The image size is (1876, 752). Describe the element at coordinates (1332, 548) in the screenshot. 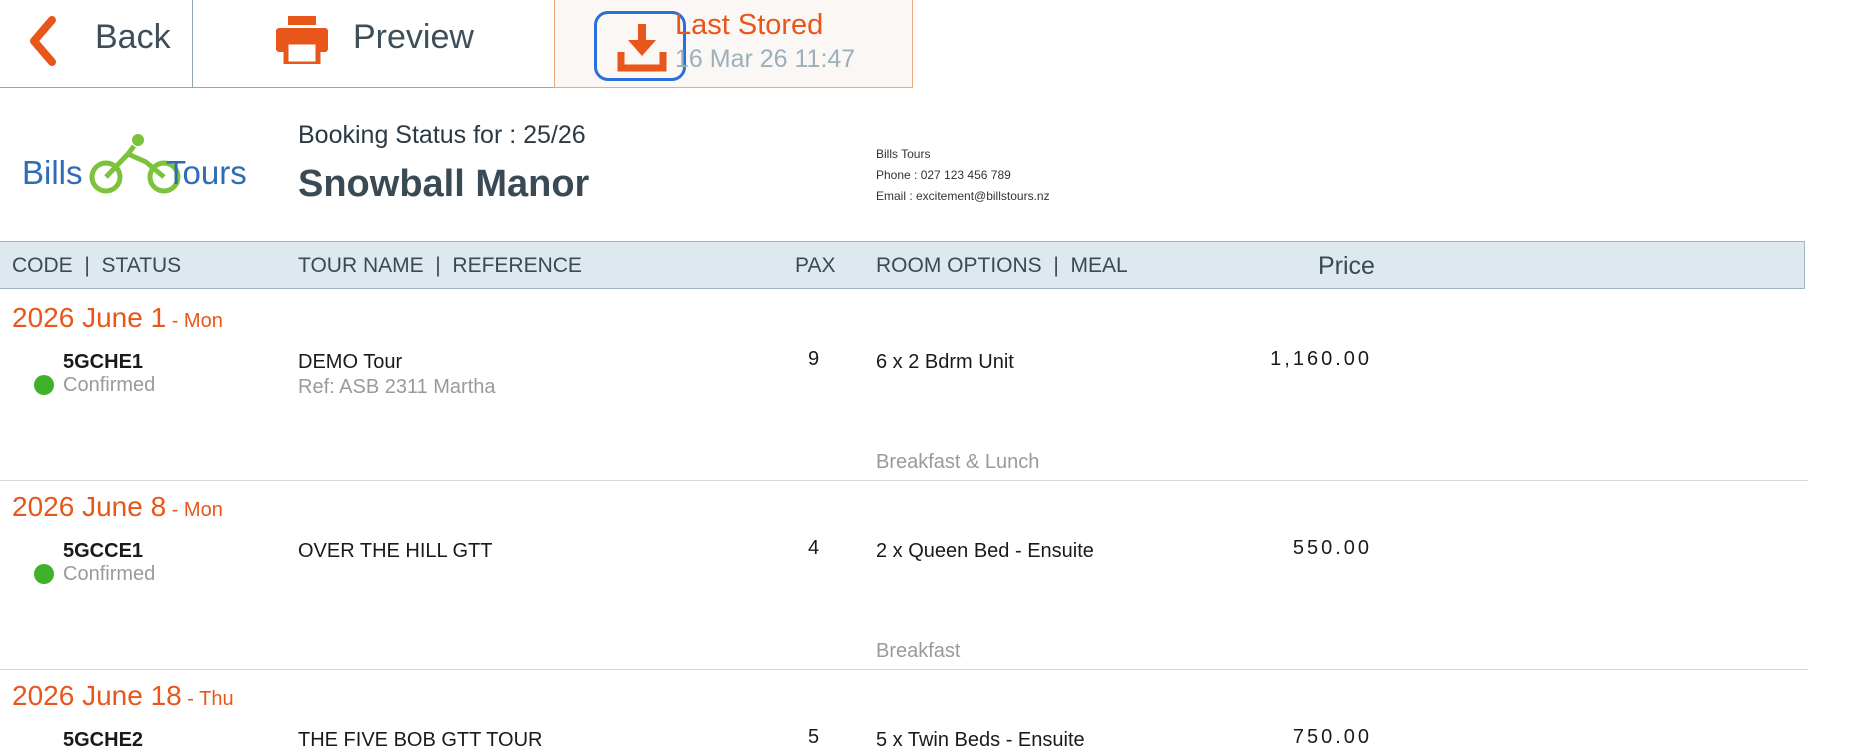

I see `booking-price: 550.00` at that location.